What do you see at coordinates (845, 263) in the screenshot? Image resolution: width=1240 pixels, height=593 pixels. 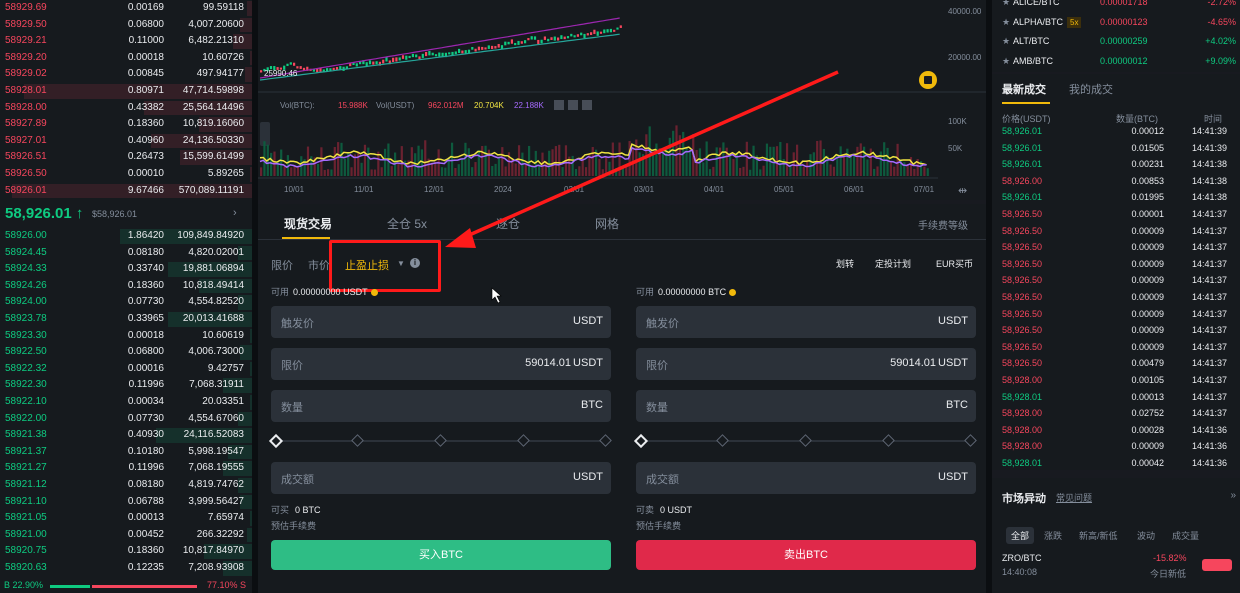 I see `transfer-button: 划转` at bounding box center [845, 263].